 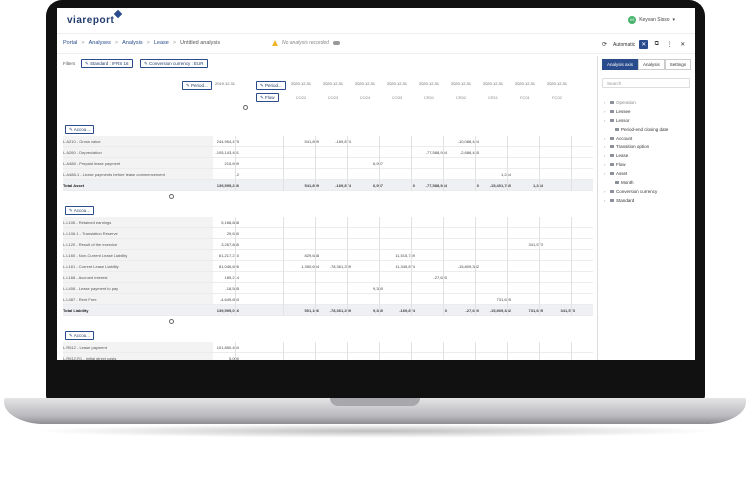 I want to click on axis-tree-label: Account, so click(x=624, y=138).